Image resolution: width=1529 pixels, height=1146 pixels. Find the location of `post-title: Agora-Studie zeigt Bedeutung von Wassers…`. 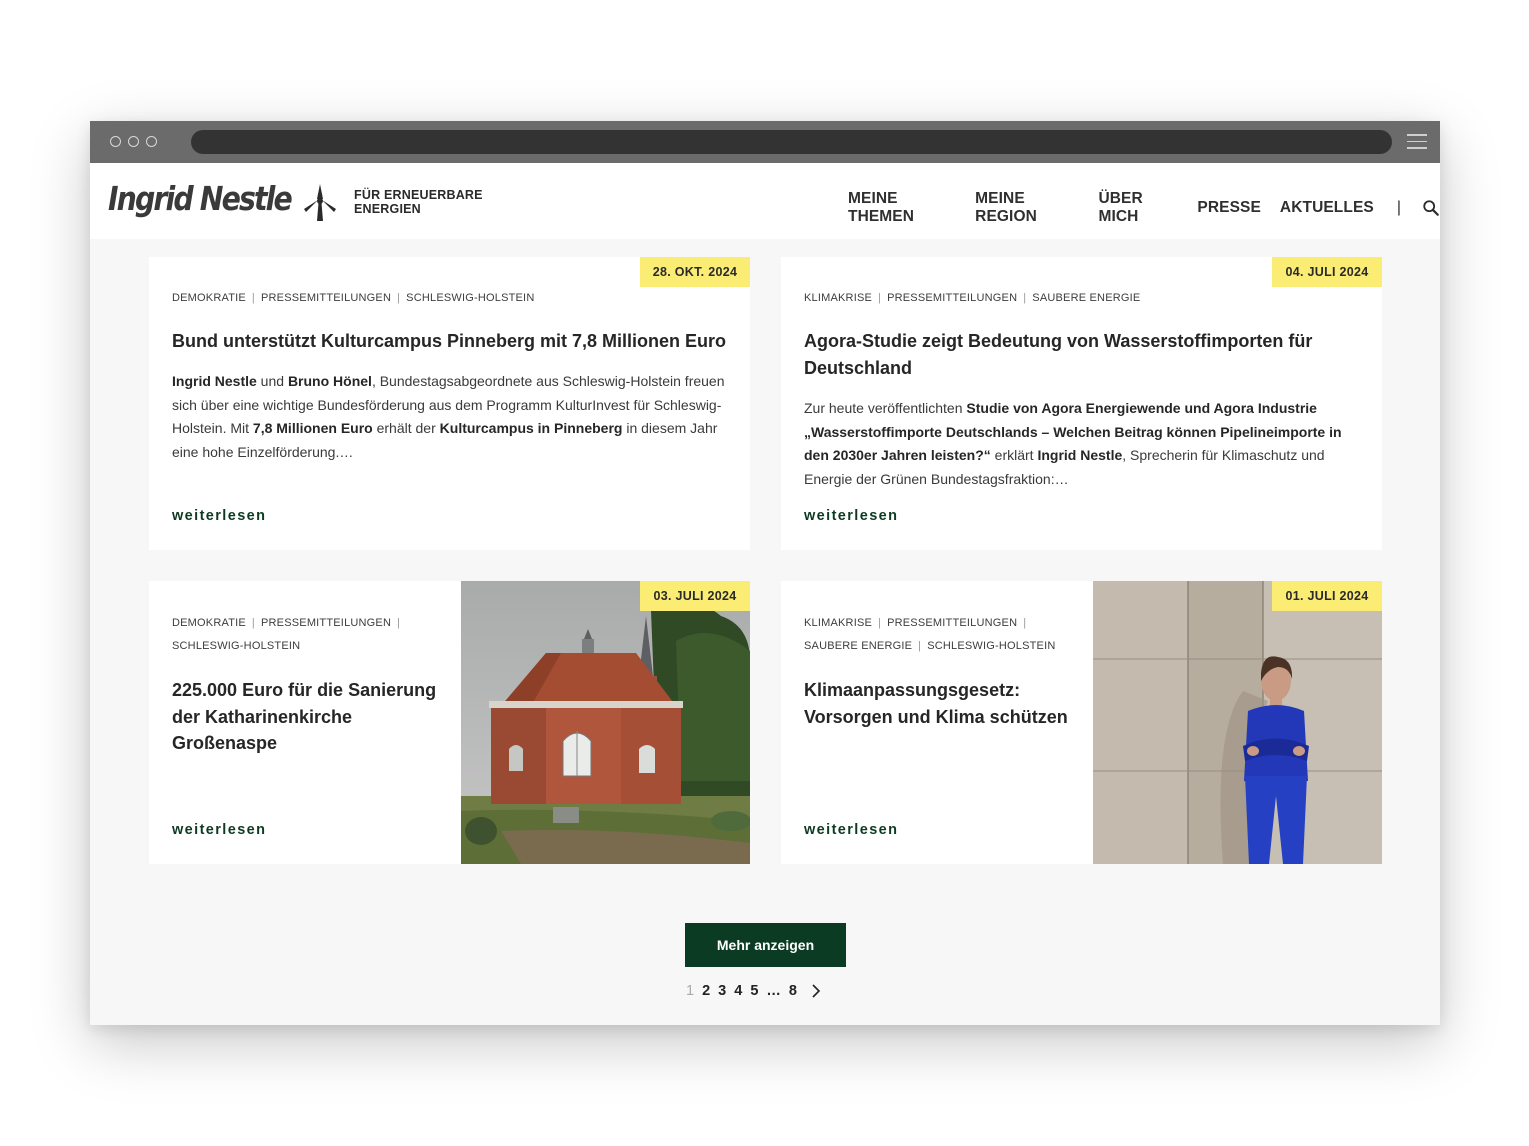

post-title: Agora-Studie zeigt Bedeutung von Wassers… is located at coordinates (1074, 354).